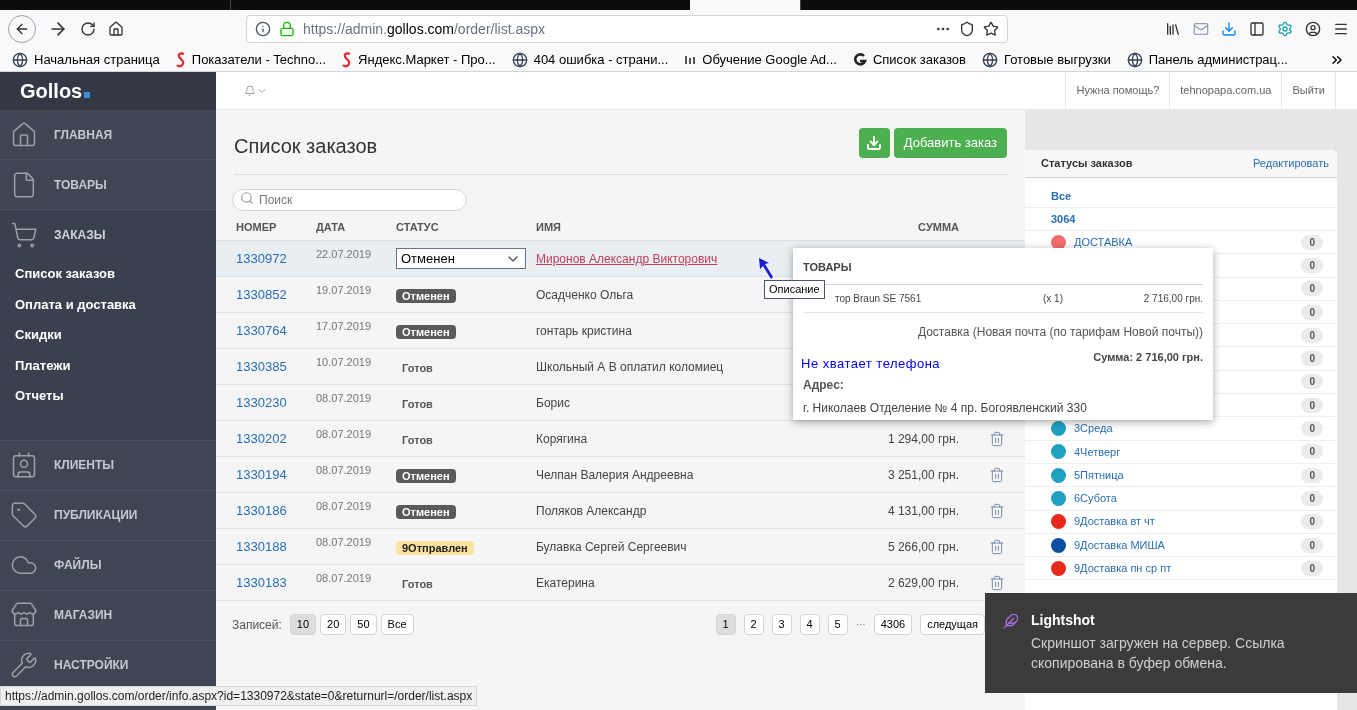 The width and height of the screenshot is (1357, 710). I want to click on status-link: 6Субота, so click(1095, 498).